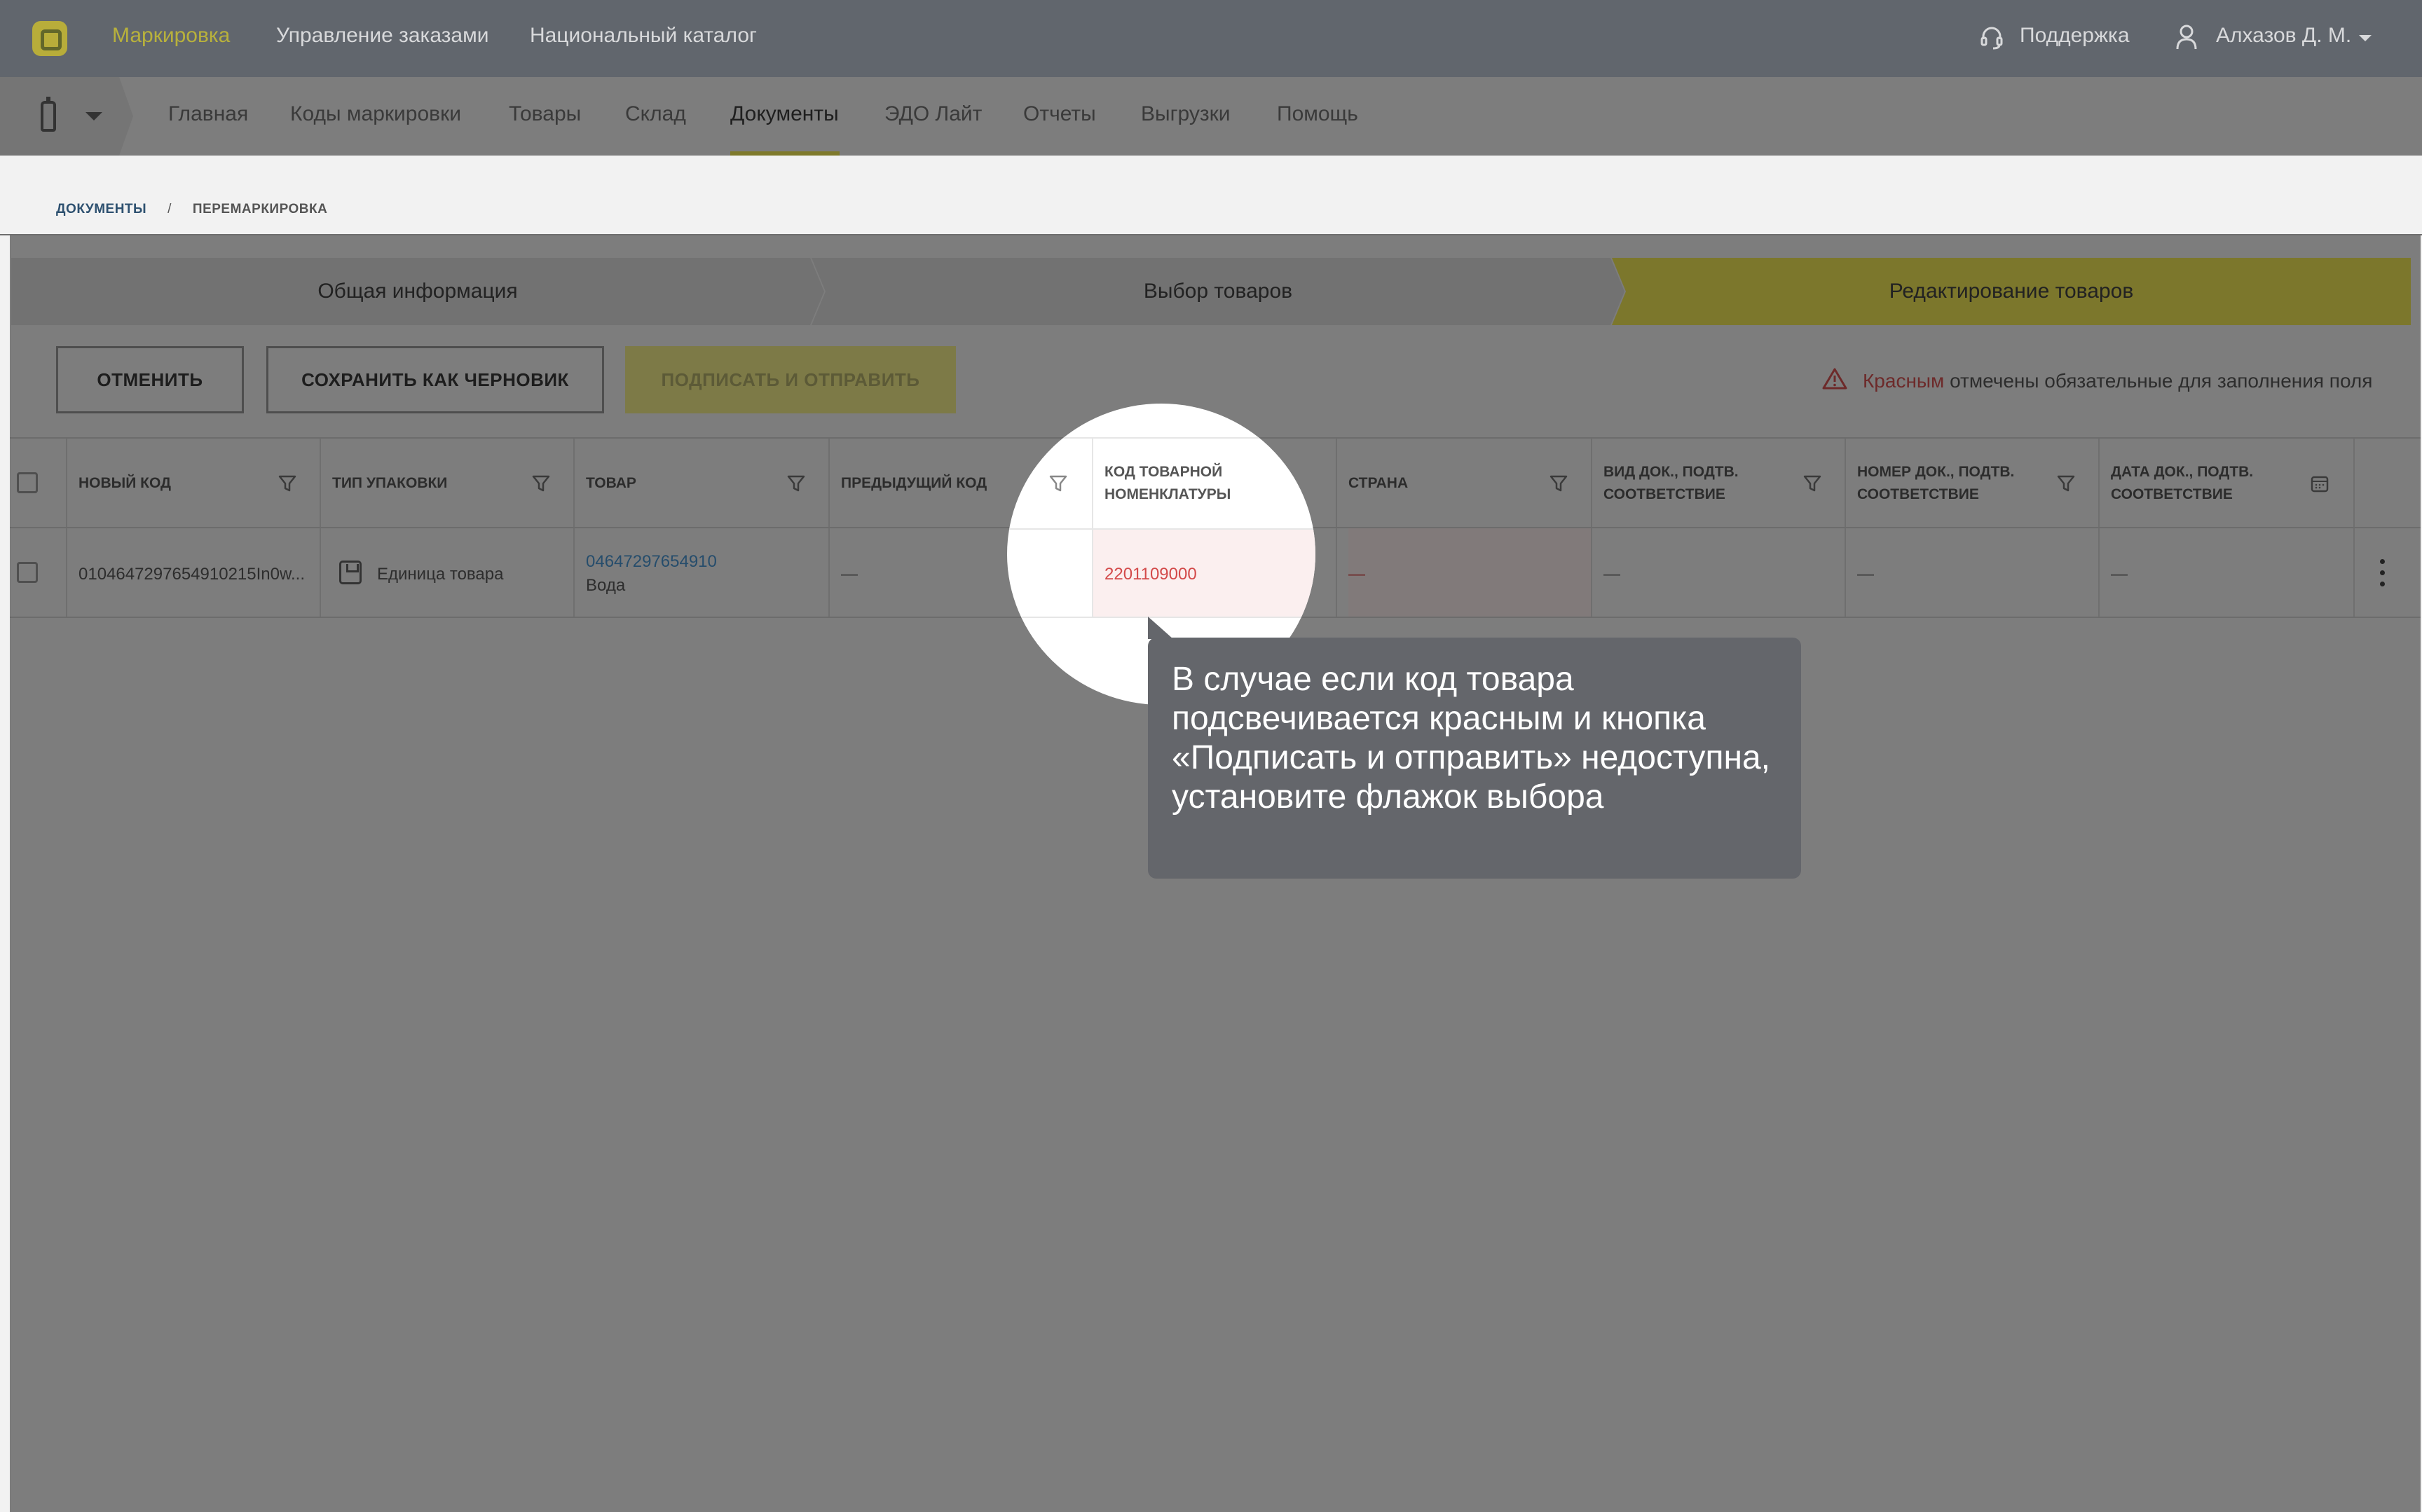 This screenshot has width=2422, height=1512. I want to click on warning-icon, so click(1834, 379).